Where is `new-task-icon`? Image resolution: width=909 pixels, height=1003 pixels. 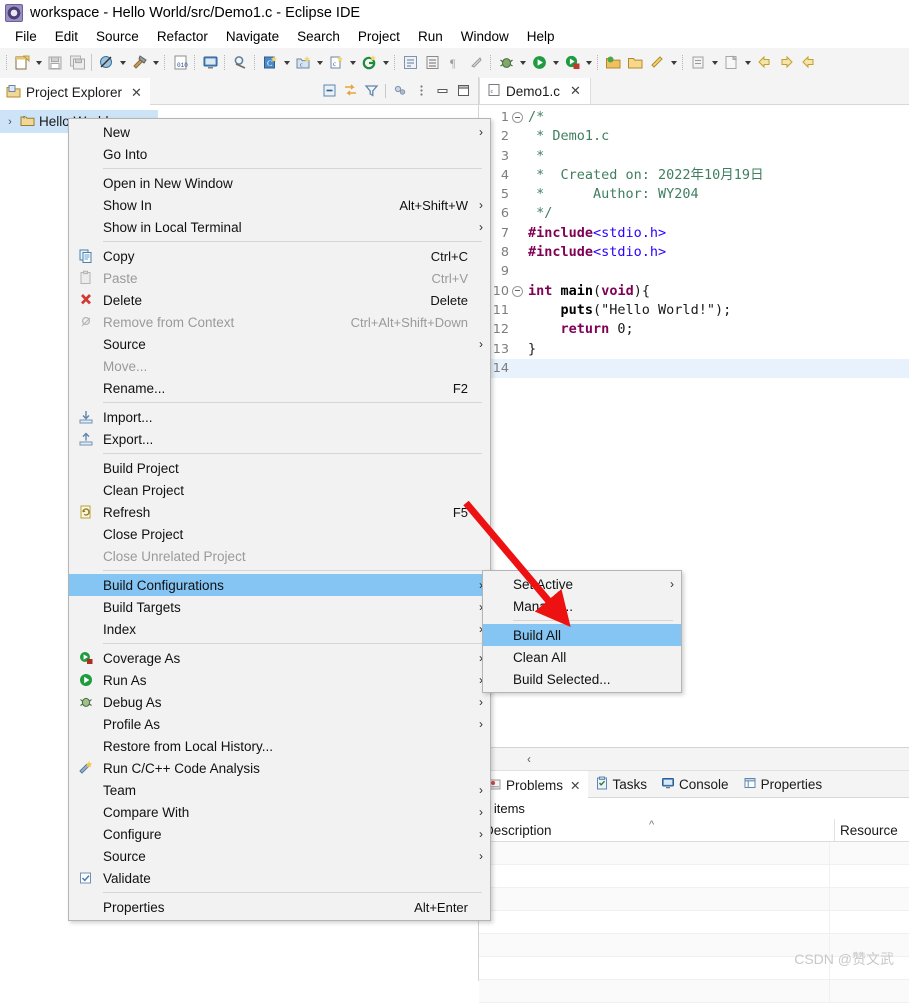 new-task-icon is located at coordinates (698, 63).